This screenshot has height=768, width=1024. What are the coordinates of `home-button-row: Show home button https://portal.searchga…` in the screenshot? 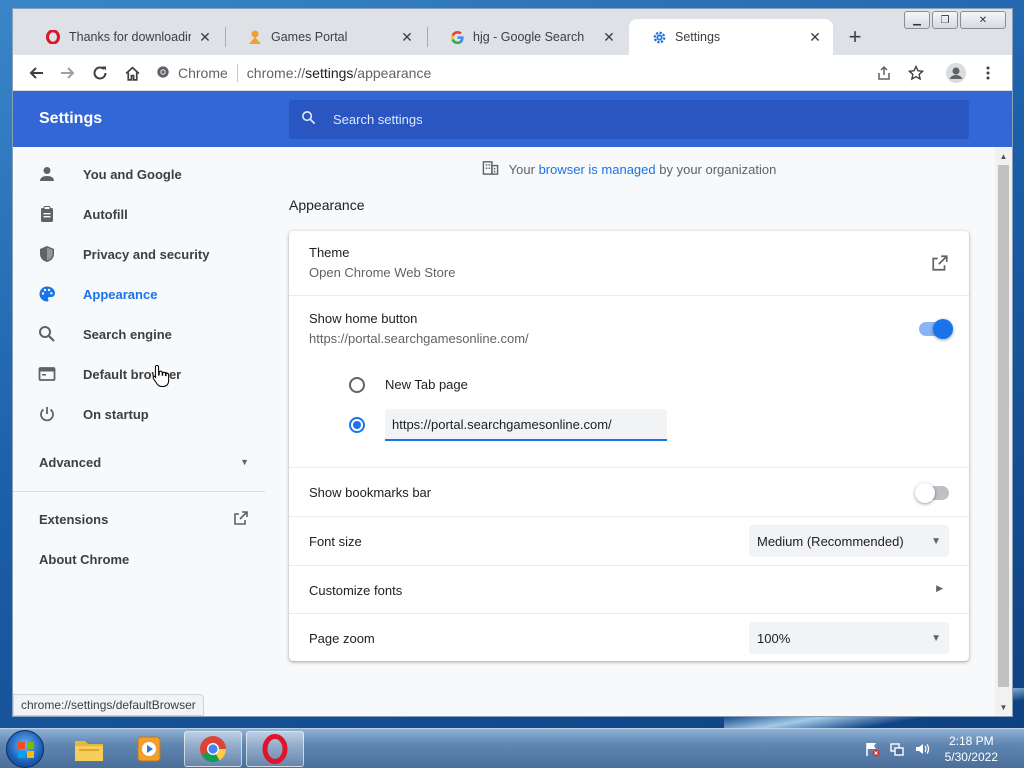 It's located at (629, 381).